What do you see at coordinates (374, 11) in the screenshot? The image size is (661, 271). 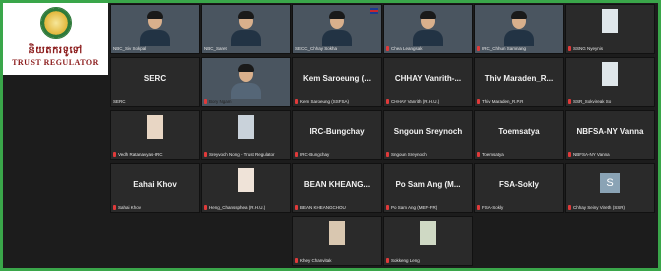 I see `flag-icon` at bounding box center [374, 11].